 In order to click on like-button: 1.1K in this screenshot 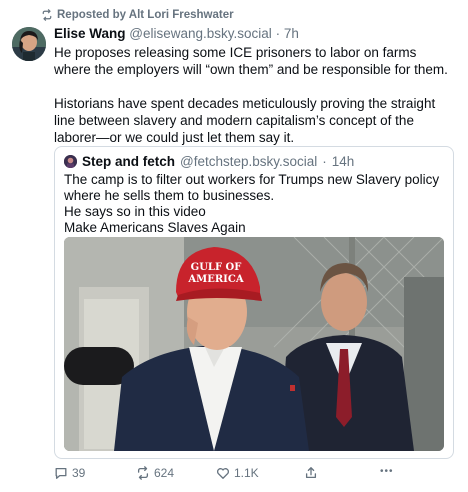, I will do `click(237, 473)`.